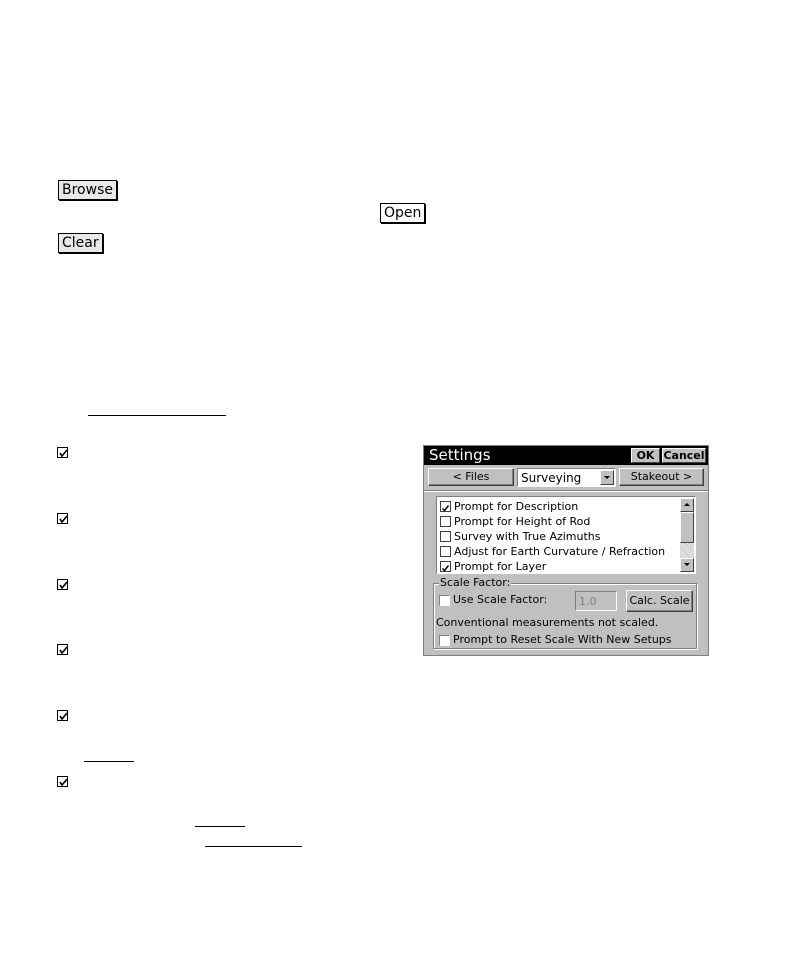 The height and width of the screenshot is (954, 786). Describe the element at coordinates (516, 506) in the screenshot. I see `option-label: Prompt for Description` at that location.